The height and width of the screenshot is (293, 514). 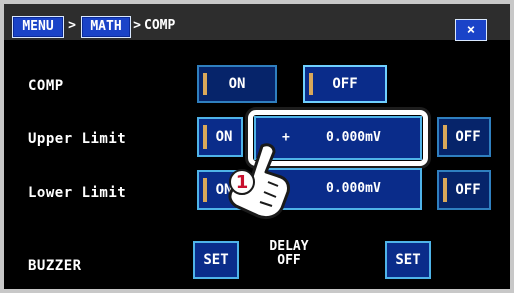 What do you see at coordinates (257, 22) in the screenshot?
I see `title-bar: MENU > MATH > COMP ×` at bounding box center [257, 22].